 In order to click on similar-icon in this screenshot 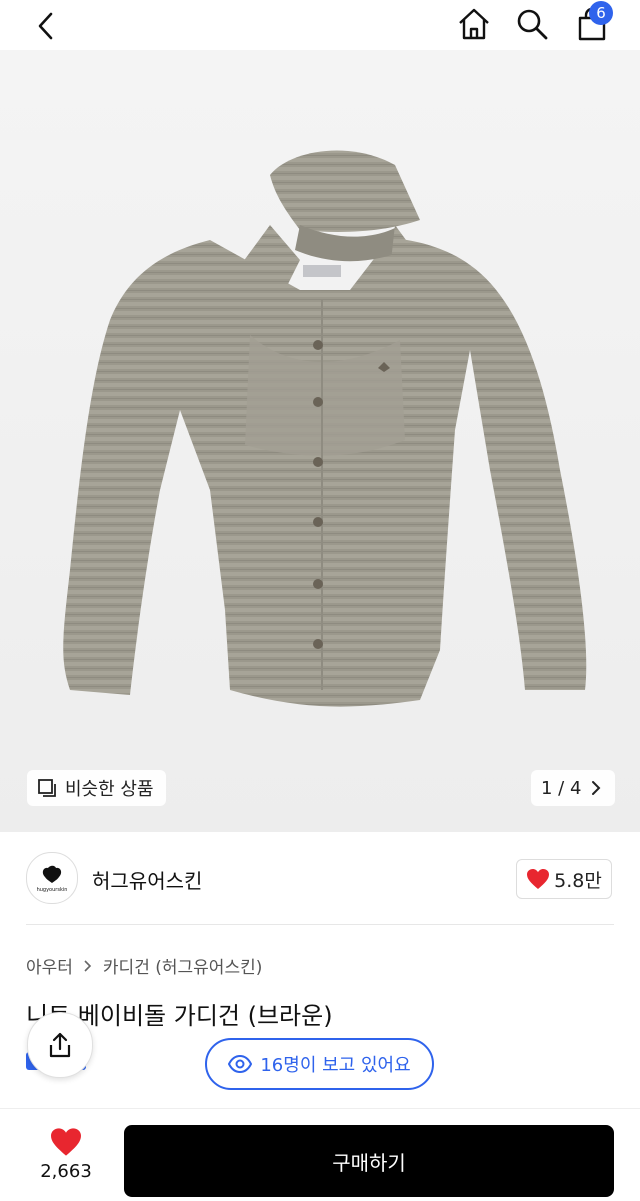, I will do `click(47, 788)`.